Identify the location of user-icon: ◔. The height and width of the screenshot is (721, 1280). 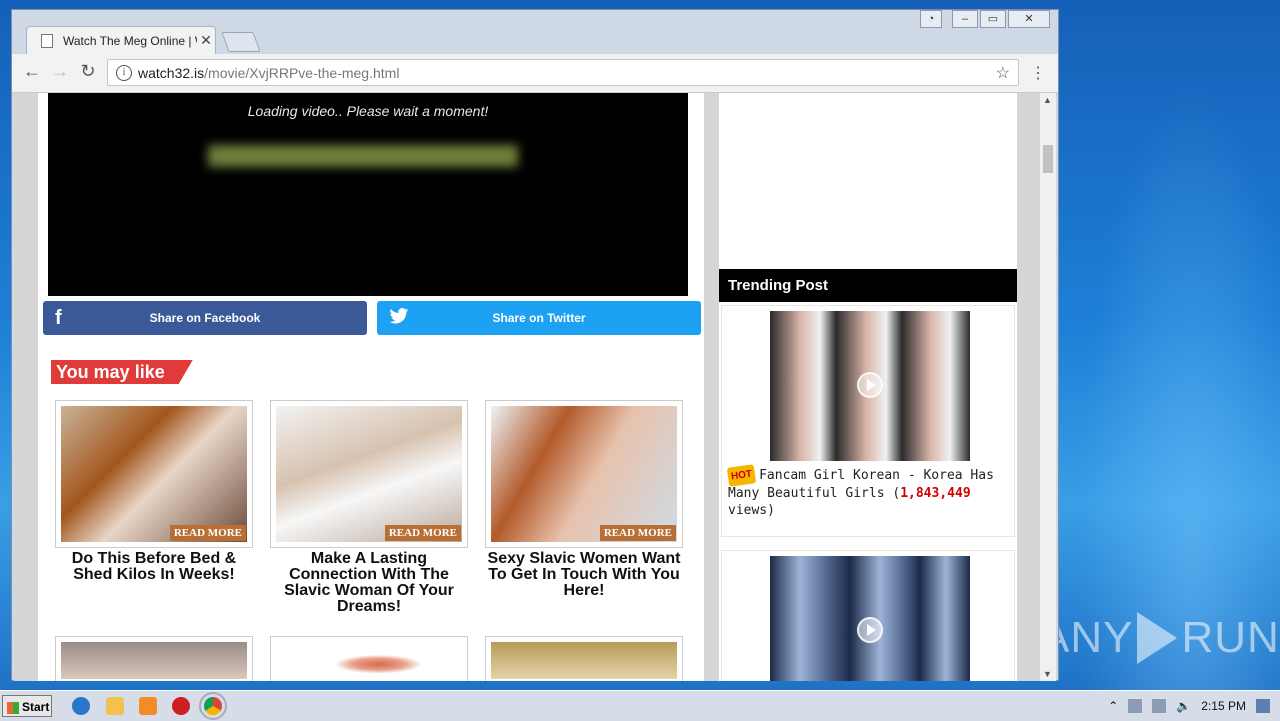
(931, 19).